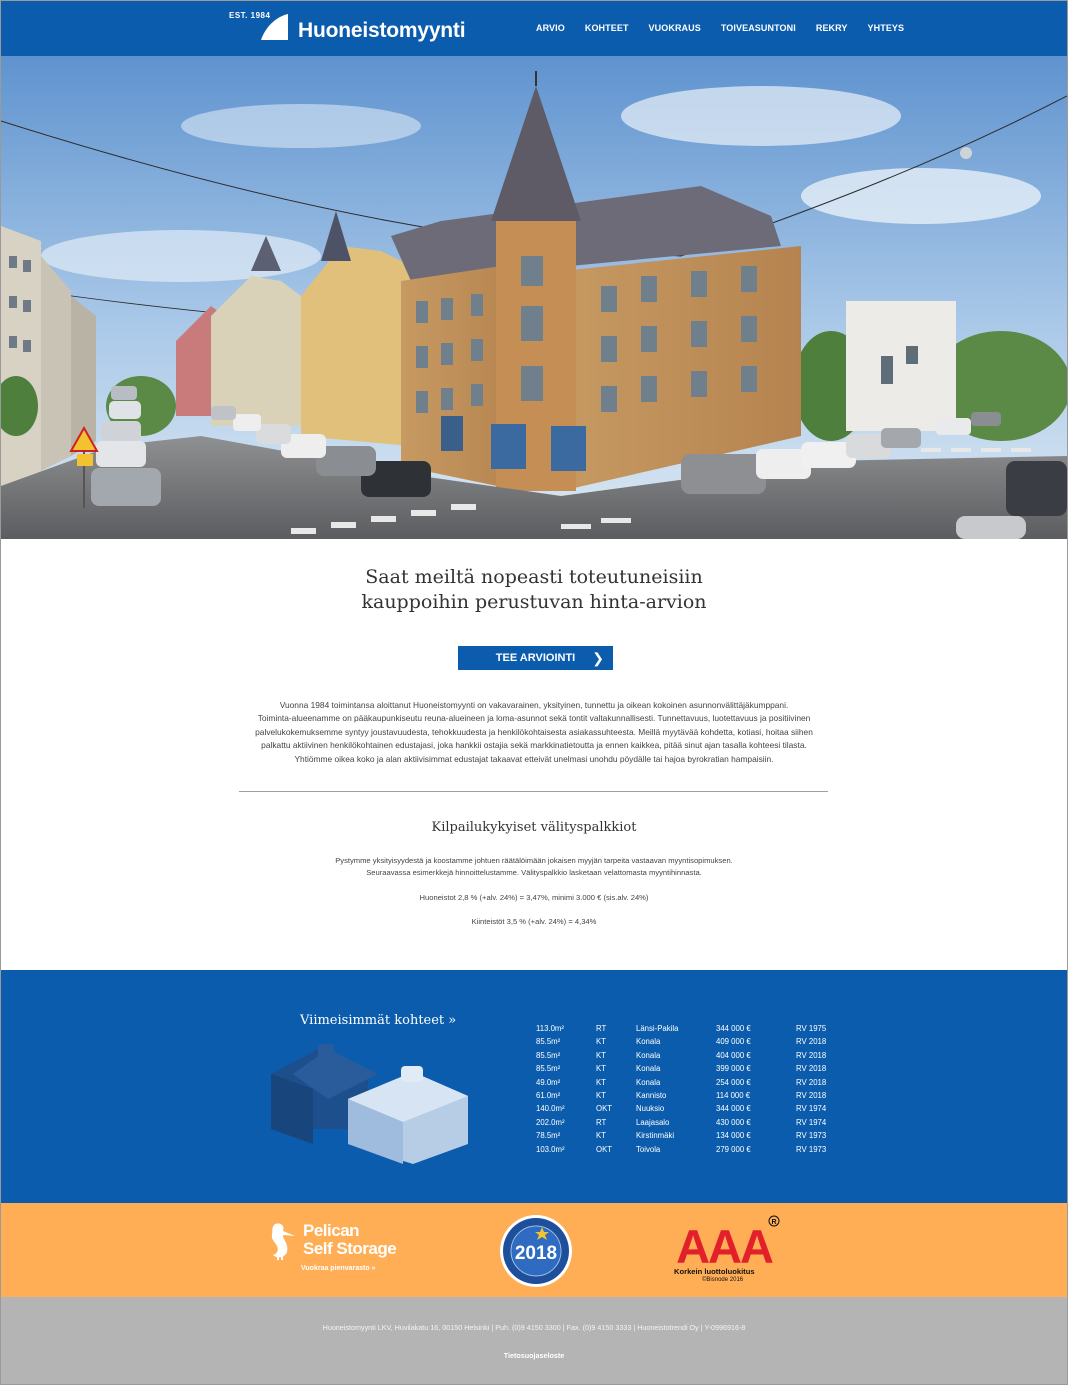  What do you see at coordinates (548, 1136) in the screenshot?
I see `listing-size: 78.5m²` at bounding box center [548, 1136].